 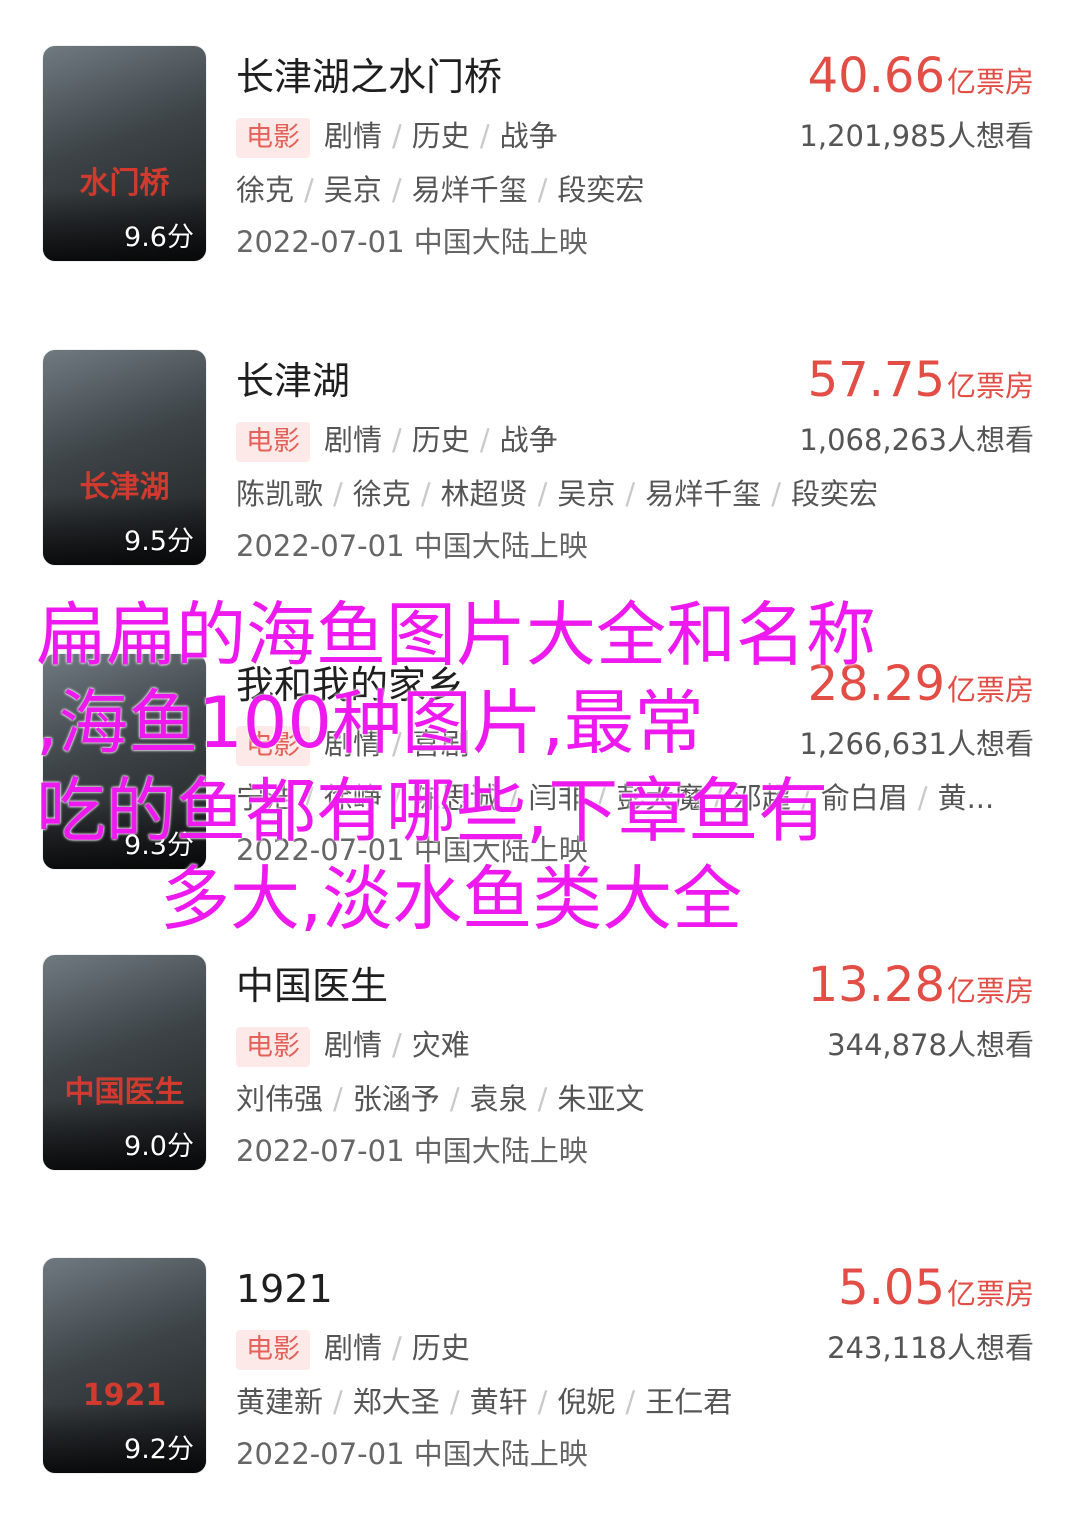 I want to click on cast-name: 陈思诚, so click(x=455, y=798).